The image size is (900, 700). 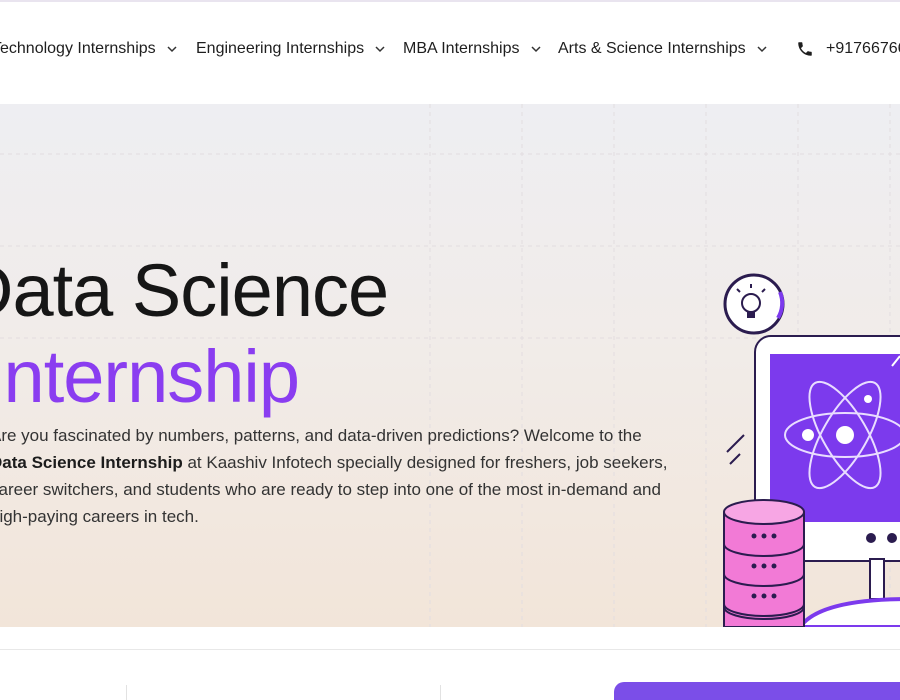 I want to click on nav-item-label: MBA Internships, so click(x=461, y=48).